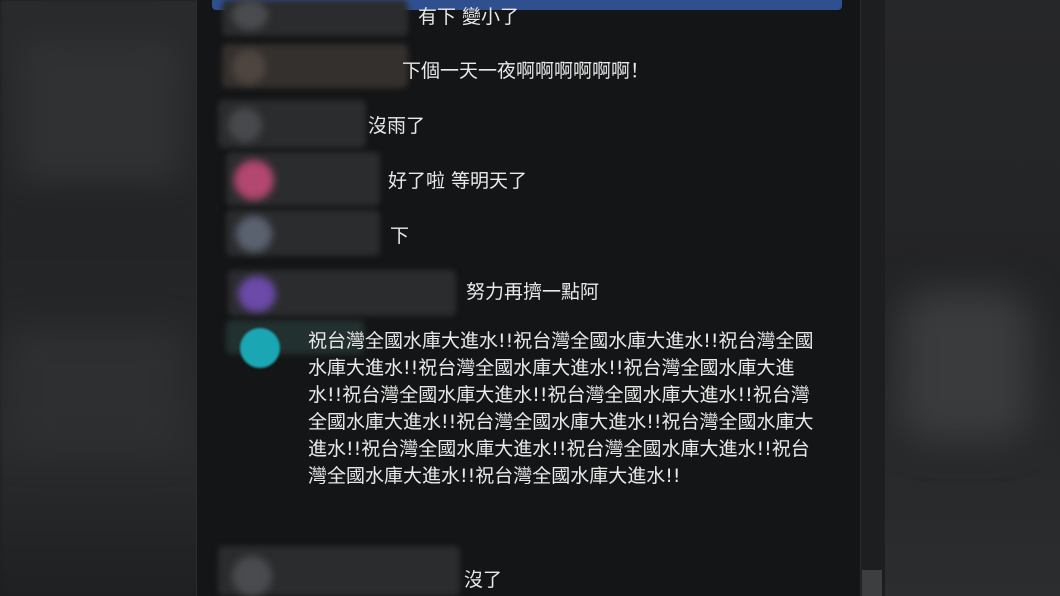 This screenshot has width=1060, height=596. What do you see at coordinates (872, 583) in the screenshot?
I see `scrollbar-thumb` at bounding box center [872, 583].